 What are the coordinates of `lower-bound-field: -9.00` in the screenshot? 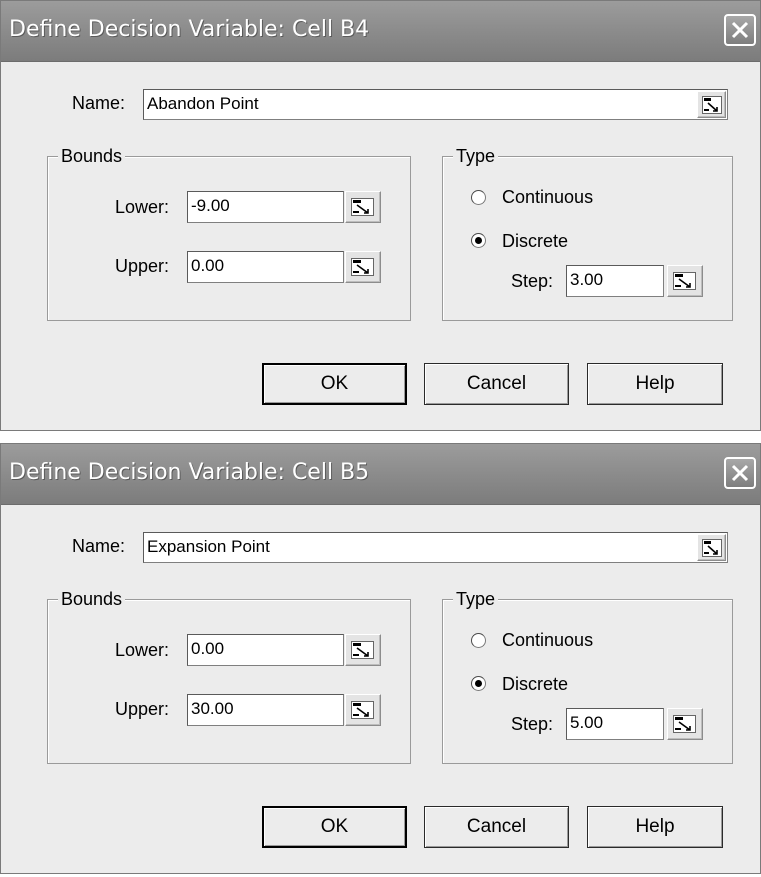 It's located at (265, 207).